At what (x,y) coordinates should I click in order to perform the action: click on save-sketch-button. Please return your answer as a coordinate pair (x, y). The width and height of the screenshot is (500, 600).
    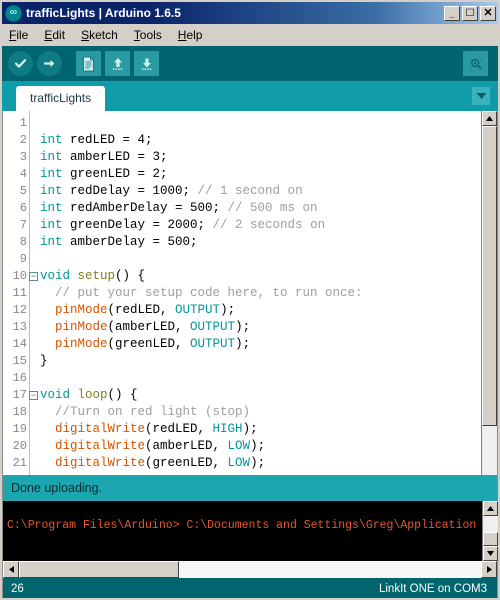
    Looking at the image, I should click on (146, 63).